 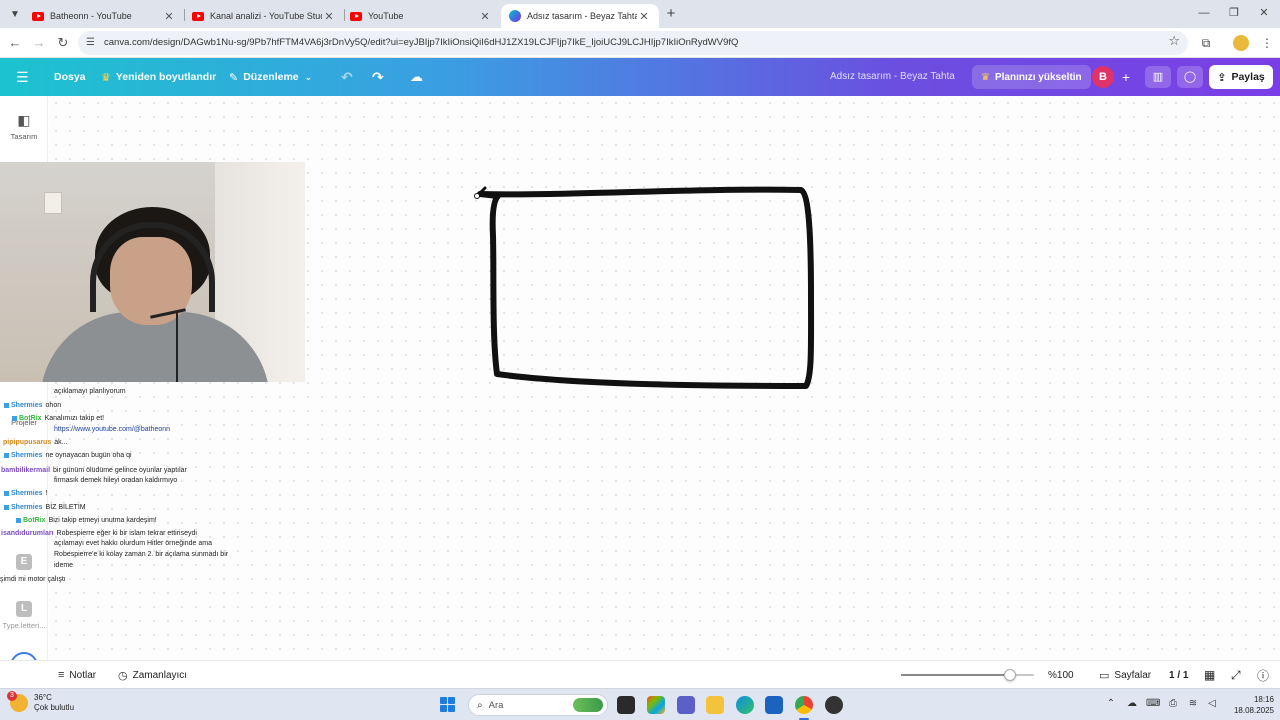 What do you see at coordinates (1264, 13) in the screenshot?
I see `close-window-icon: ✕` at bounding box center [1264, 13].